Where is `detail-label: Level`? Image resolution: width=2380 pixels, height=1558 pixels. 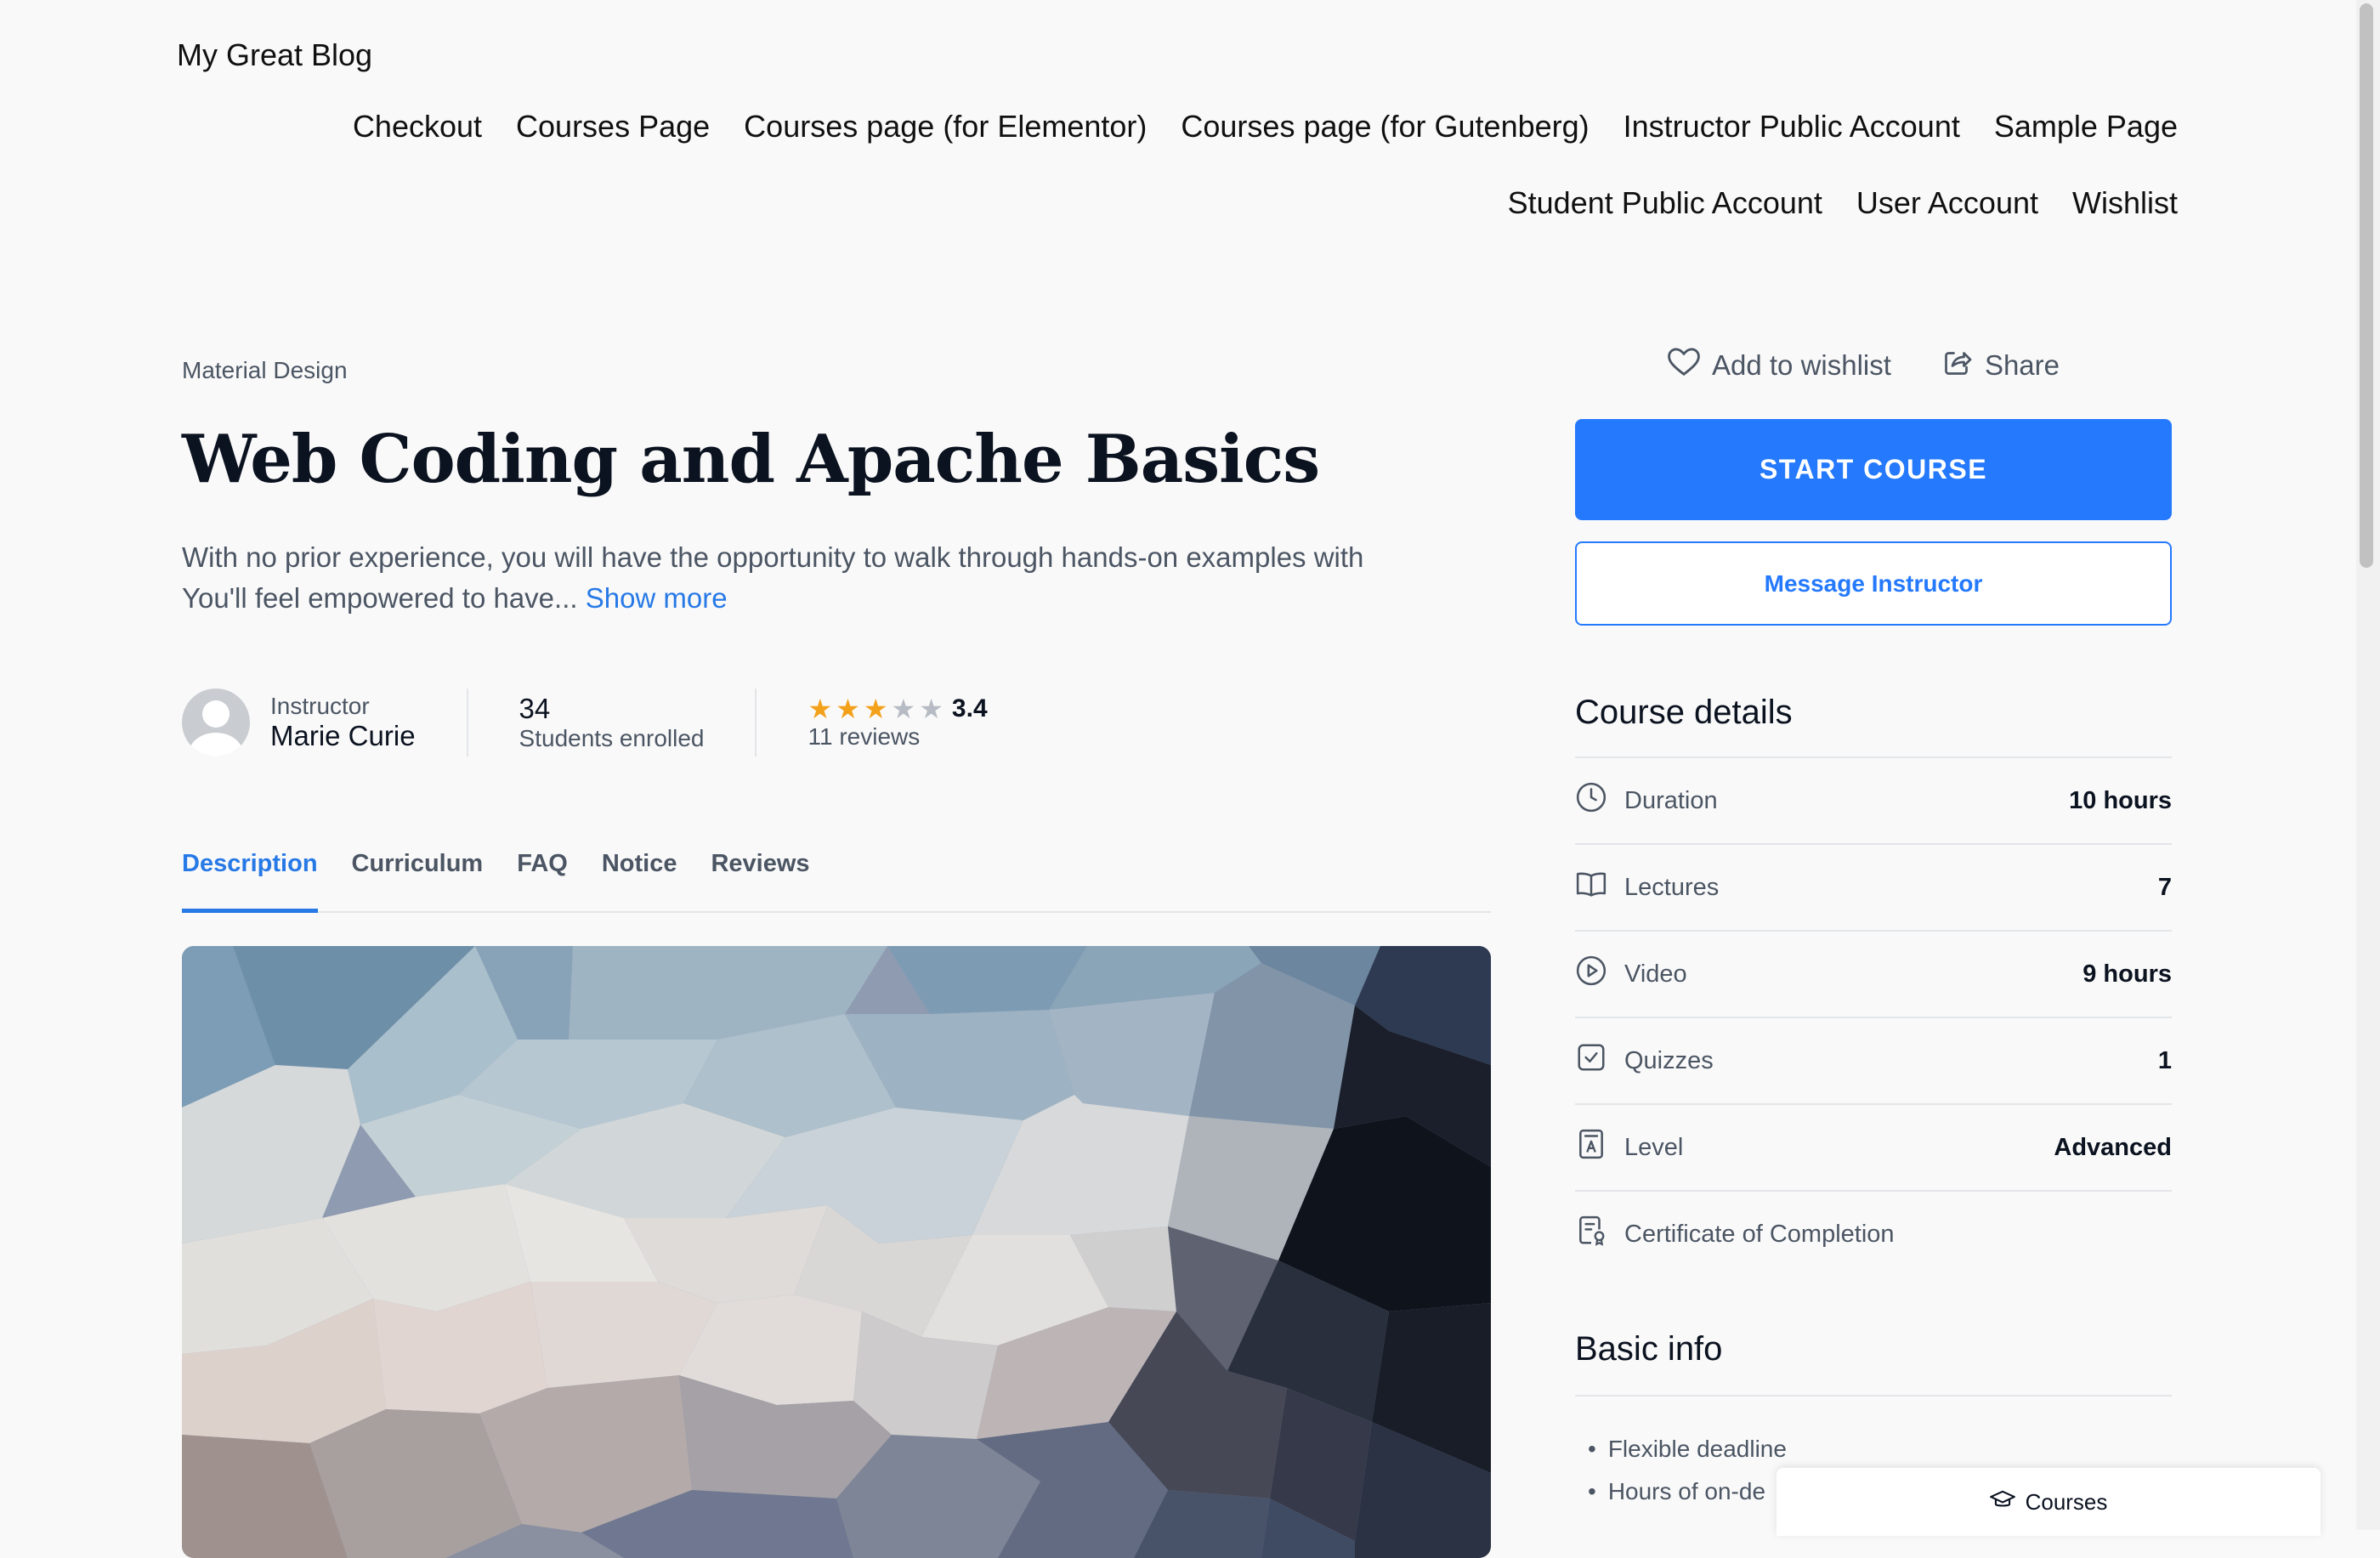
detail-label: Level is located at coordinates (1654, 1147).